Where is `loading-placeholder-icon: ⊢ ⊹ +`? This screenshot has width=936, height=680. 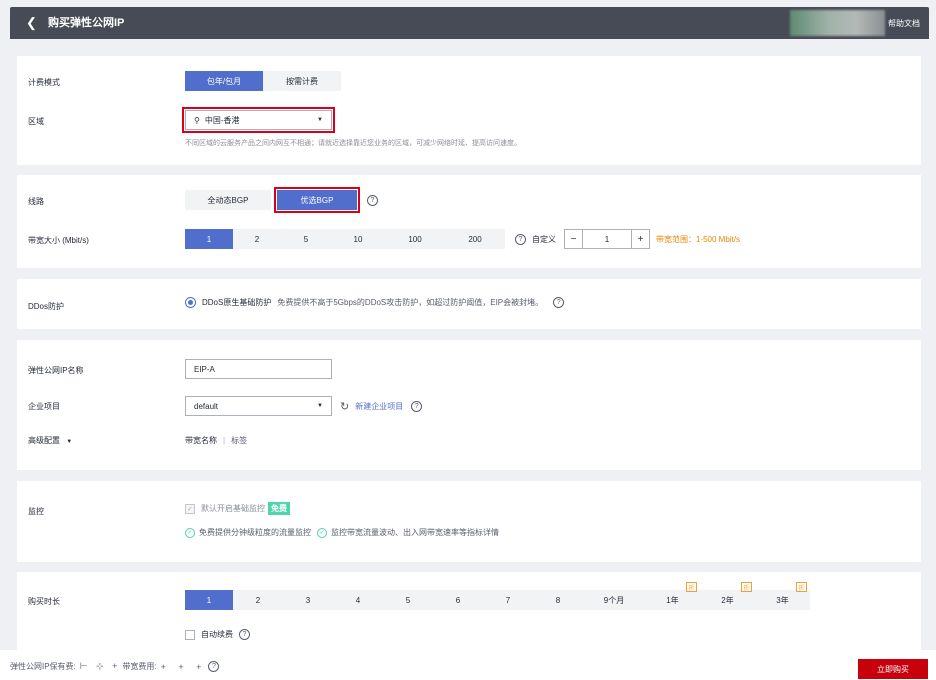 loading-placeholder-icon: ⊢ ⊹ + is located at coordinates (100, 666).